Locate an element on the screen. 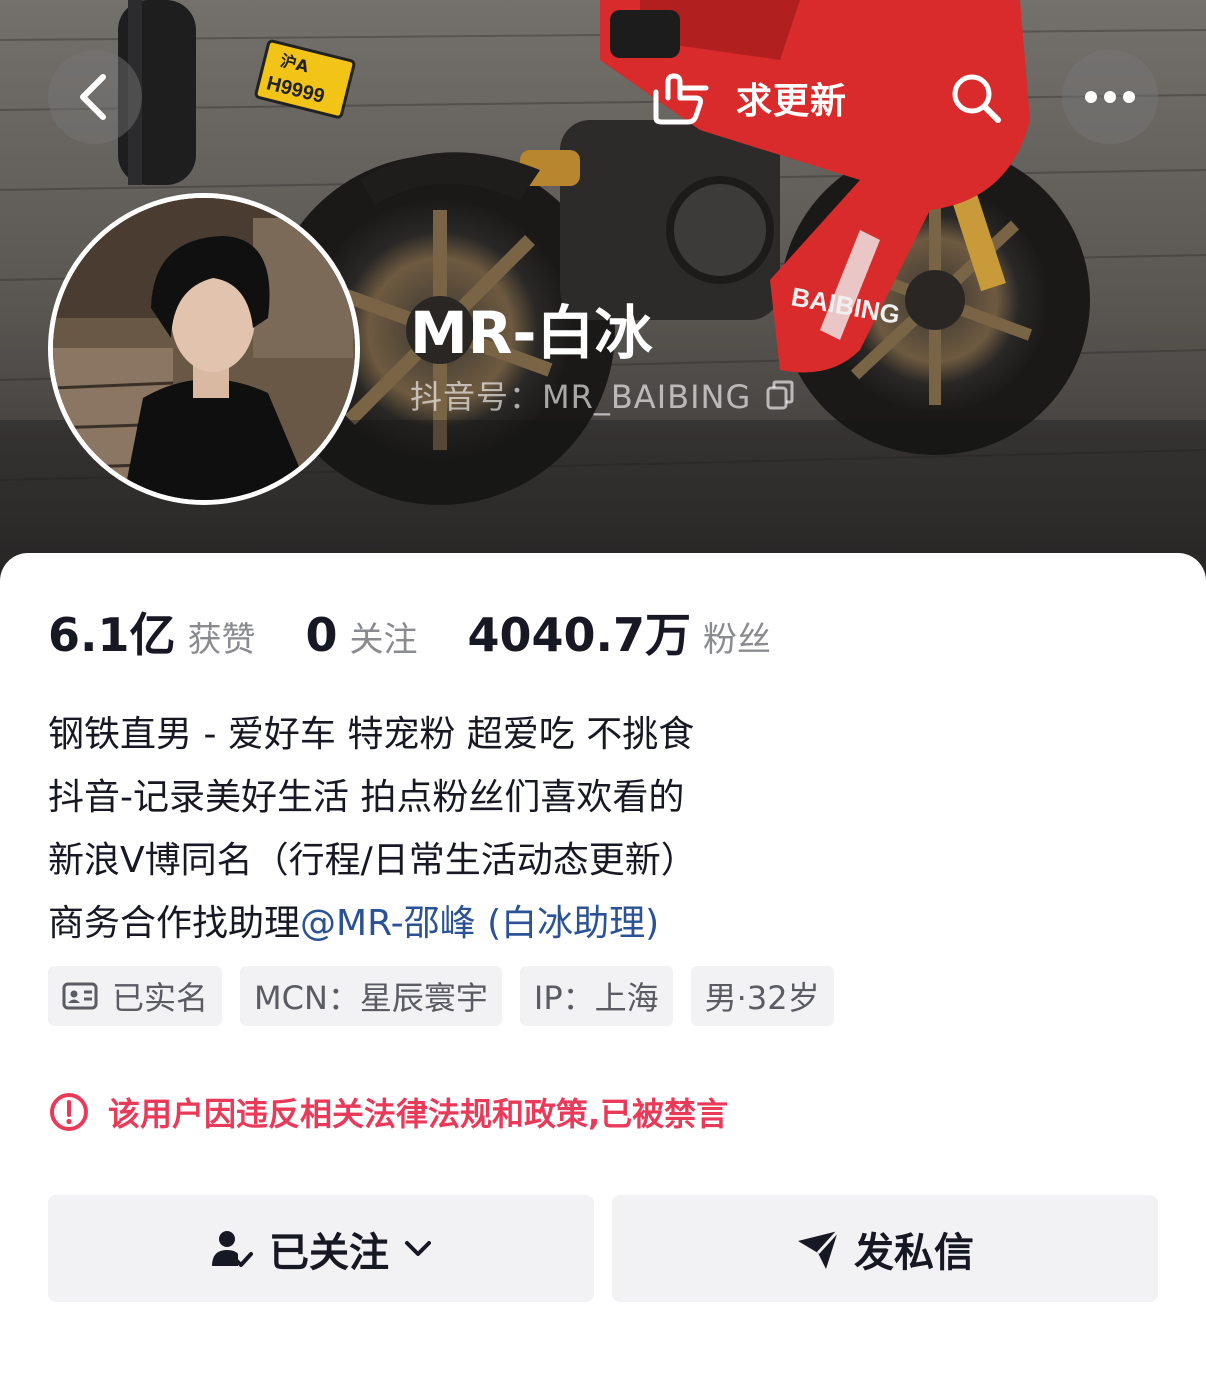  tag-verified-label: 已实名 is located at coordinates (160, 998).